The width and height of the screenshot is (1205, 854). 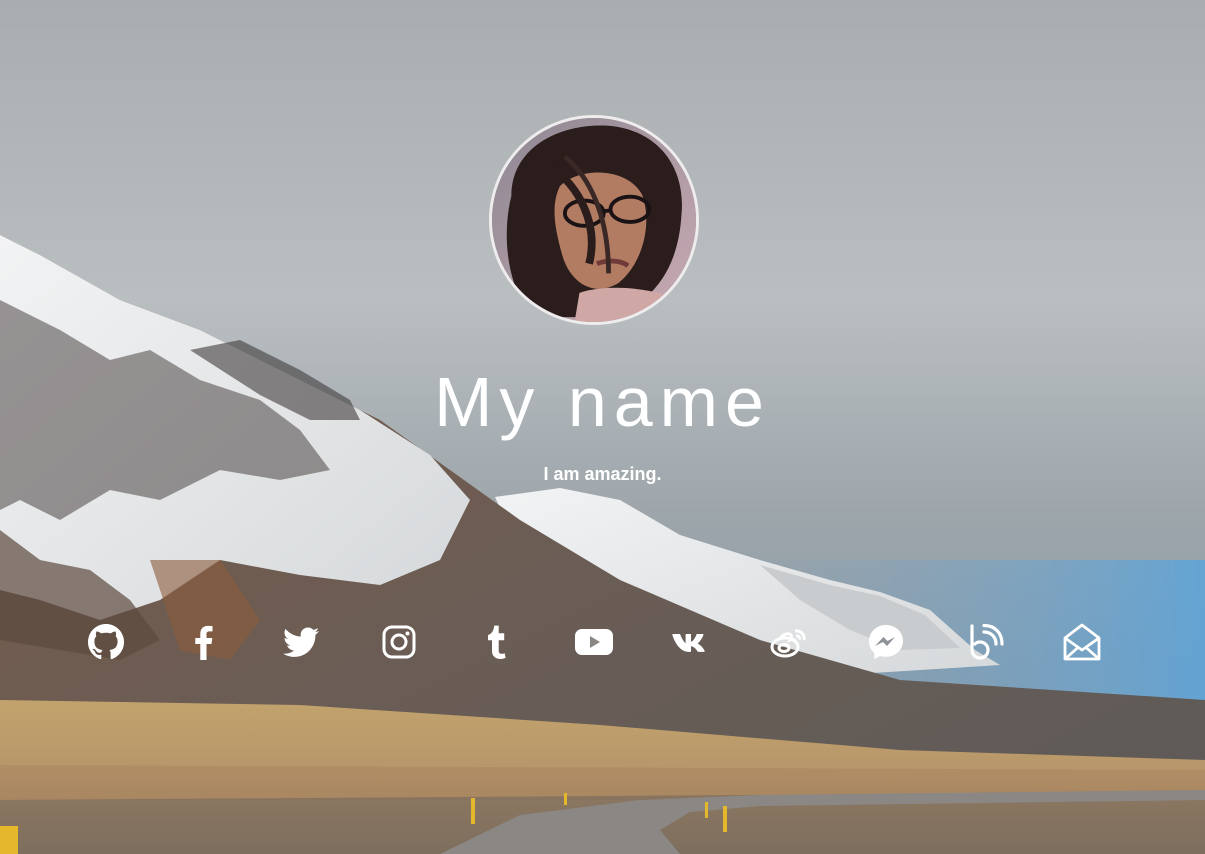 I want to click on vk-link, so click(x=691, y=642).